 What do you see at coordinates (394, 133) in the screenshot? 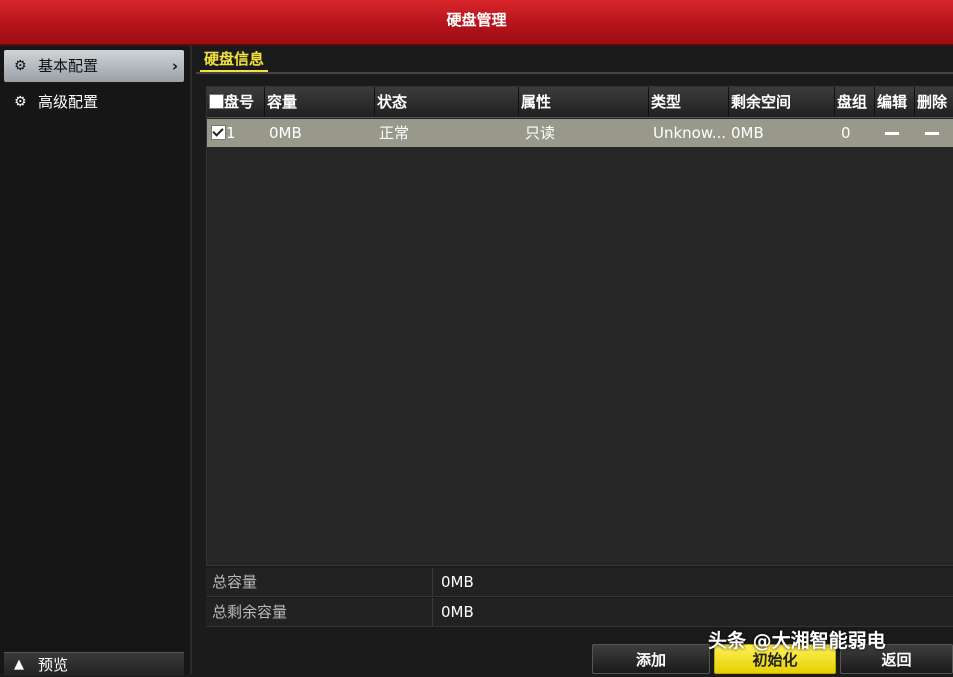
I see `row-status: 正常` at bounding box center [394, 133].